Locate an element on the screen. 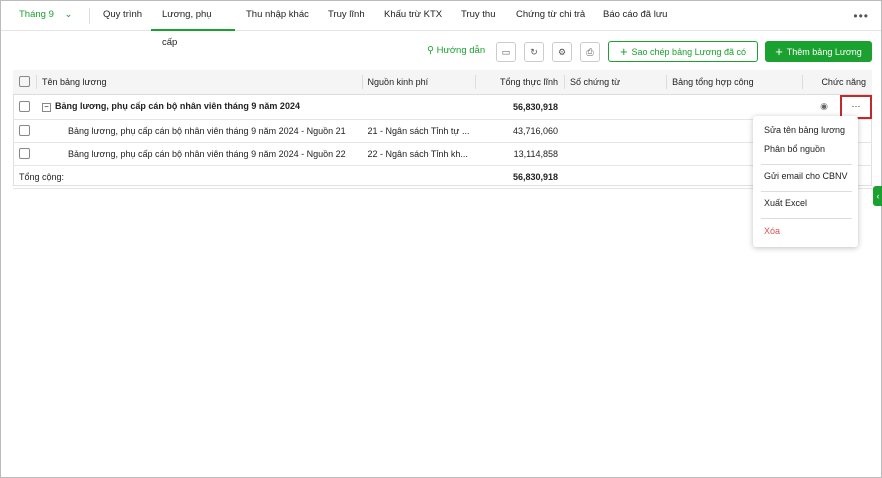 Image resolution: width=882 pixels, height=478 pixels. month-label: Tháng 9 is located at coordinates (36, 14).